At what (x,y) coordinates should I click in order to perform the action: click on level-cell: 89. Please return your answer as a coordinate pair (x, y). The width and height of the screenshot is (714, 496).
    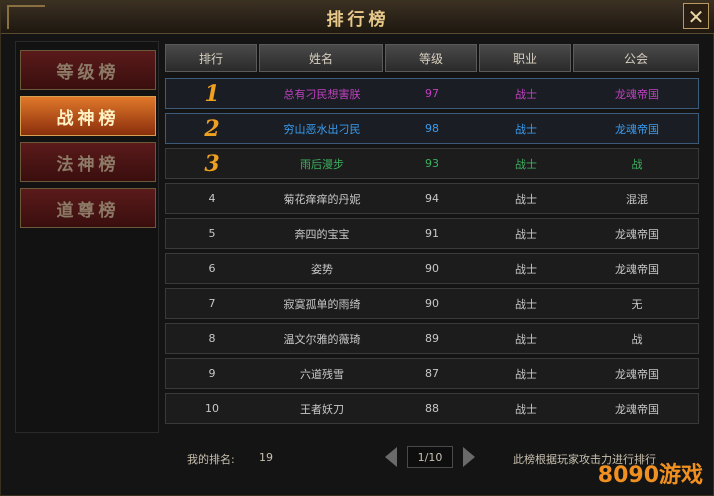
    Looking at the image, I should click on (432, 338).